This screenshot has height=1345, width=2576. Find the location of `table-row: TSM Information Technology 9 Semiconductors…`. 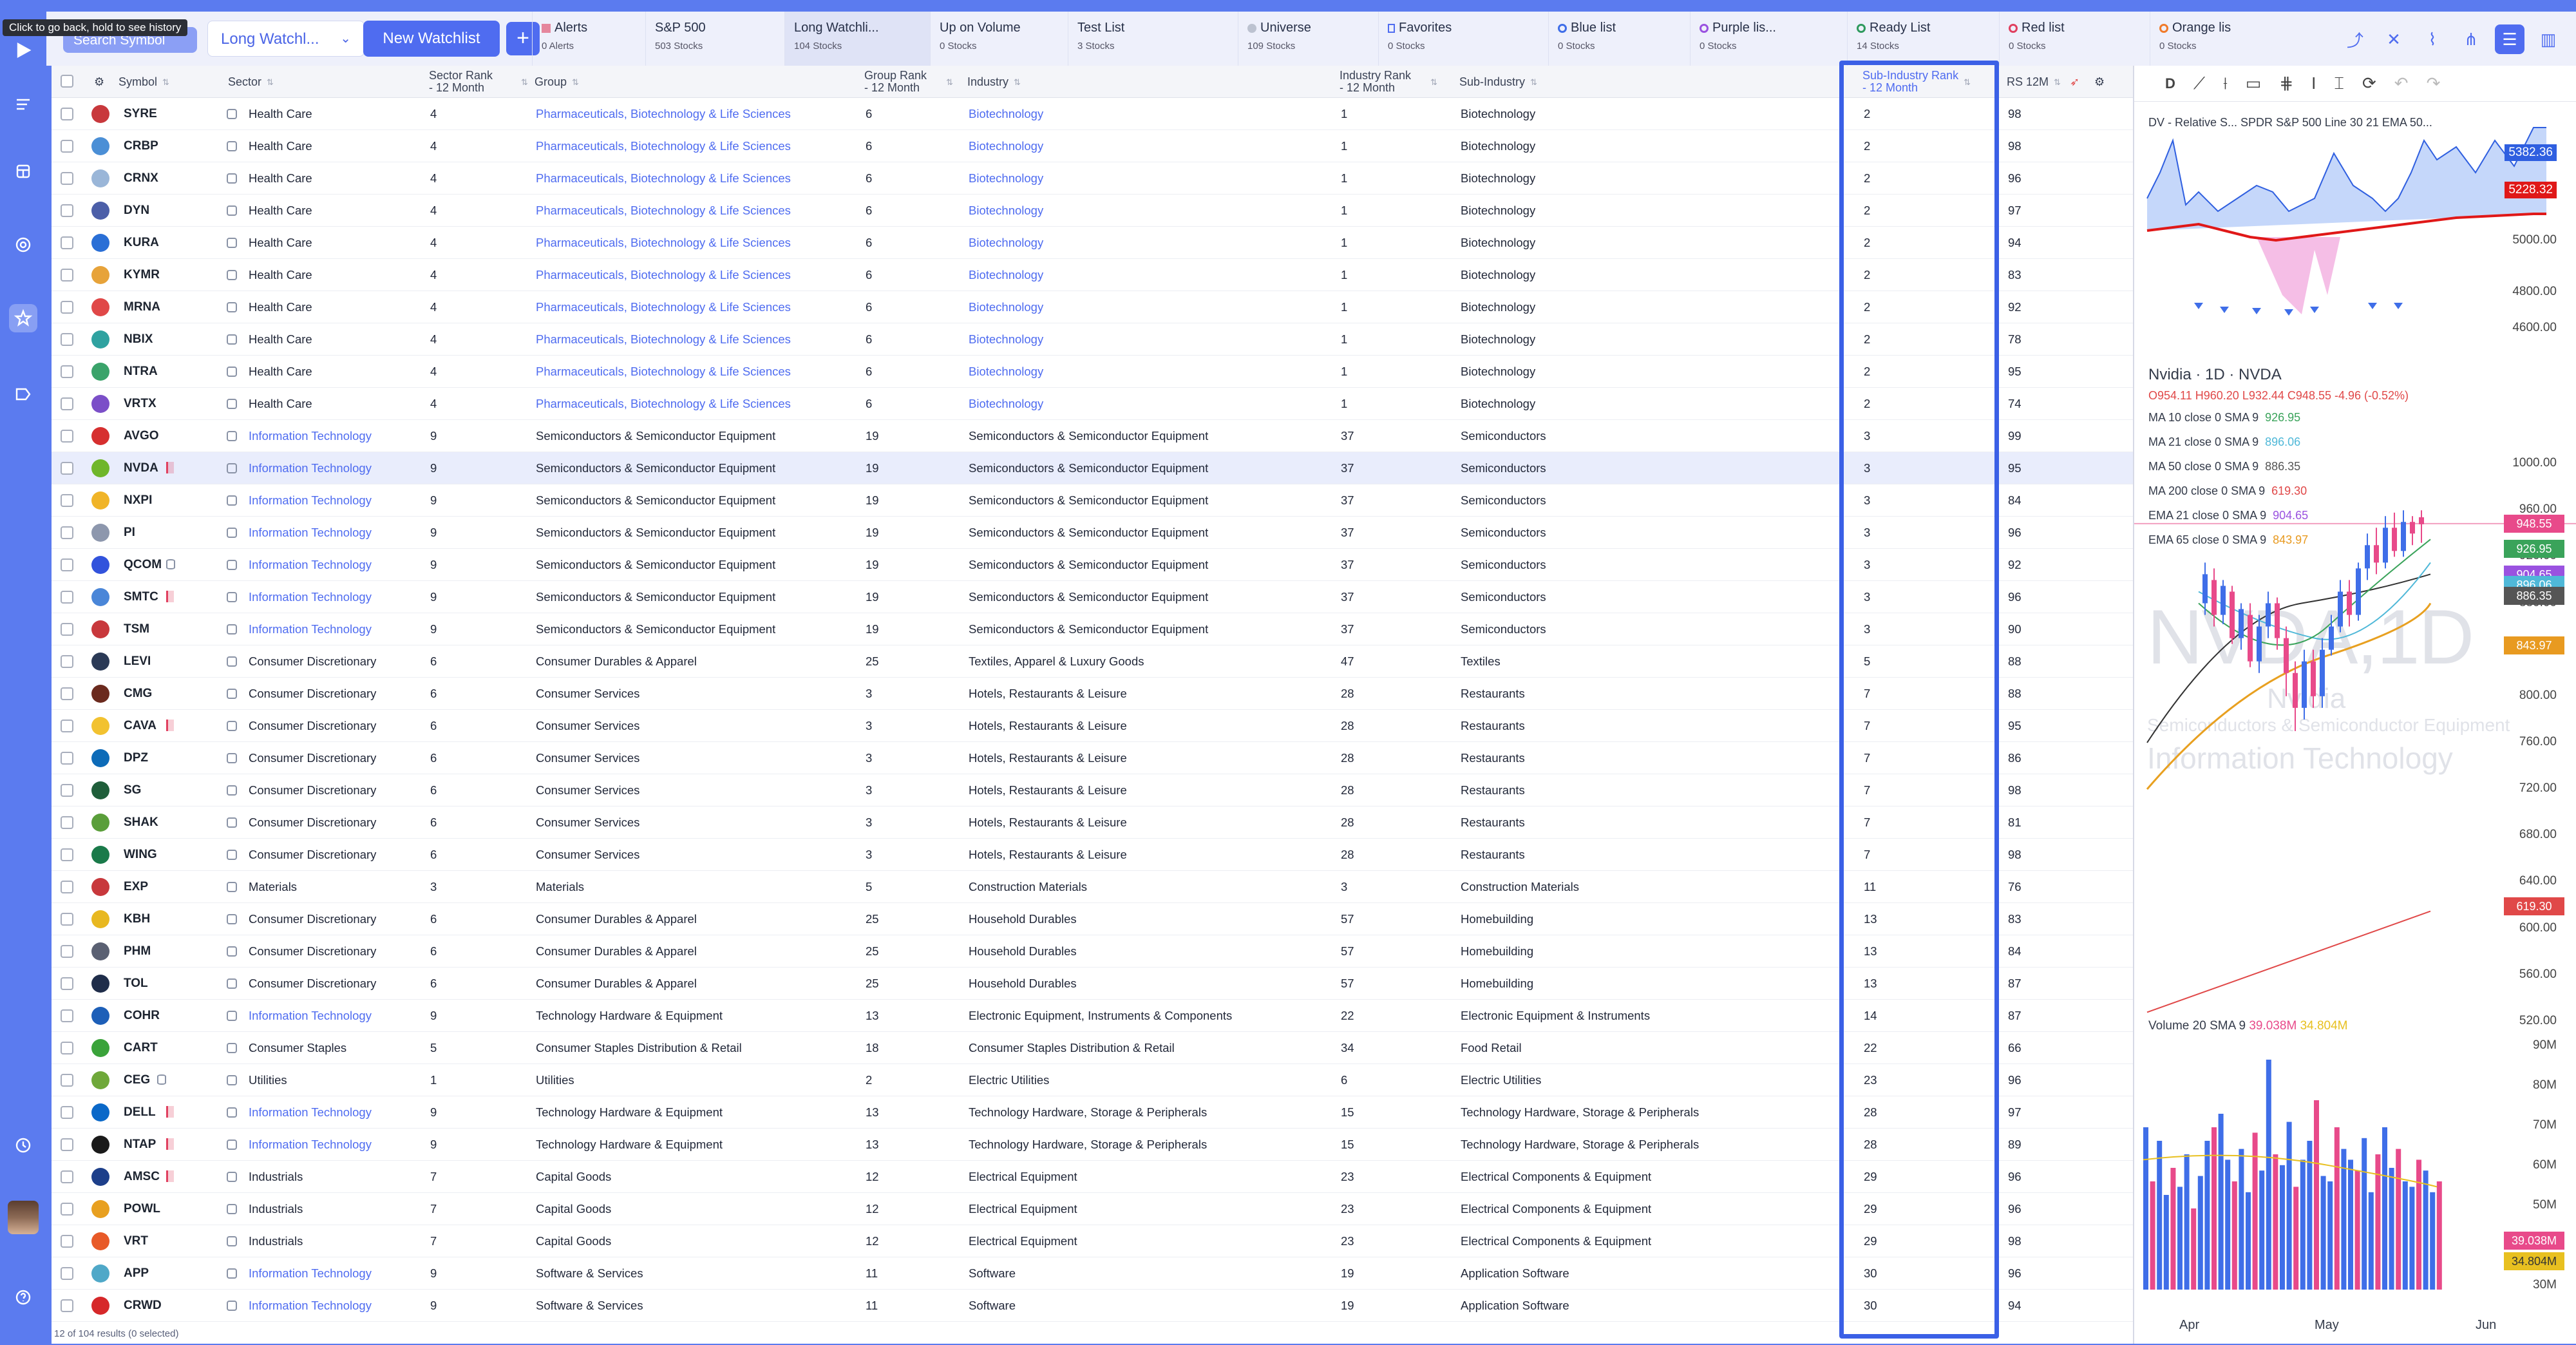

table-row: TSM Information Technology 9 Semiconductors… is located at coordinates (1092, 629).